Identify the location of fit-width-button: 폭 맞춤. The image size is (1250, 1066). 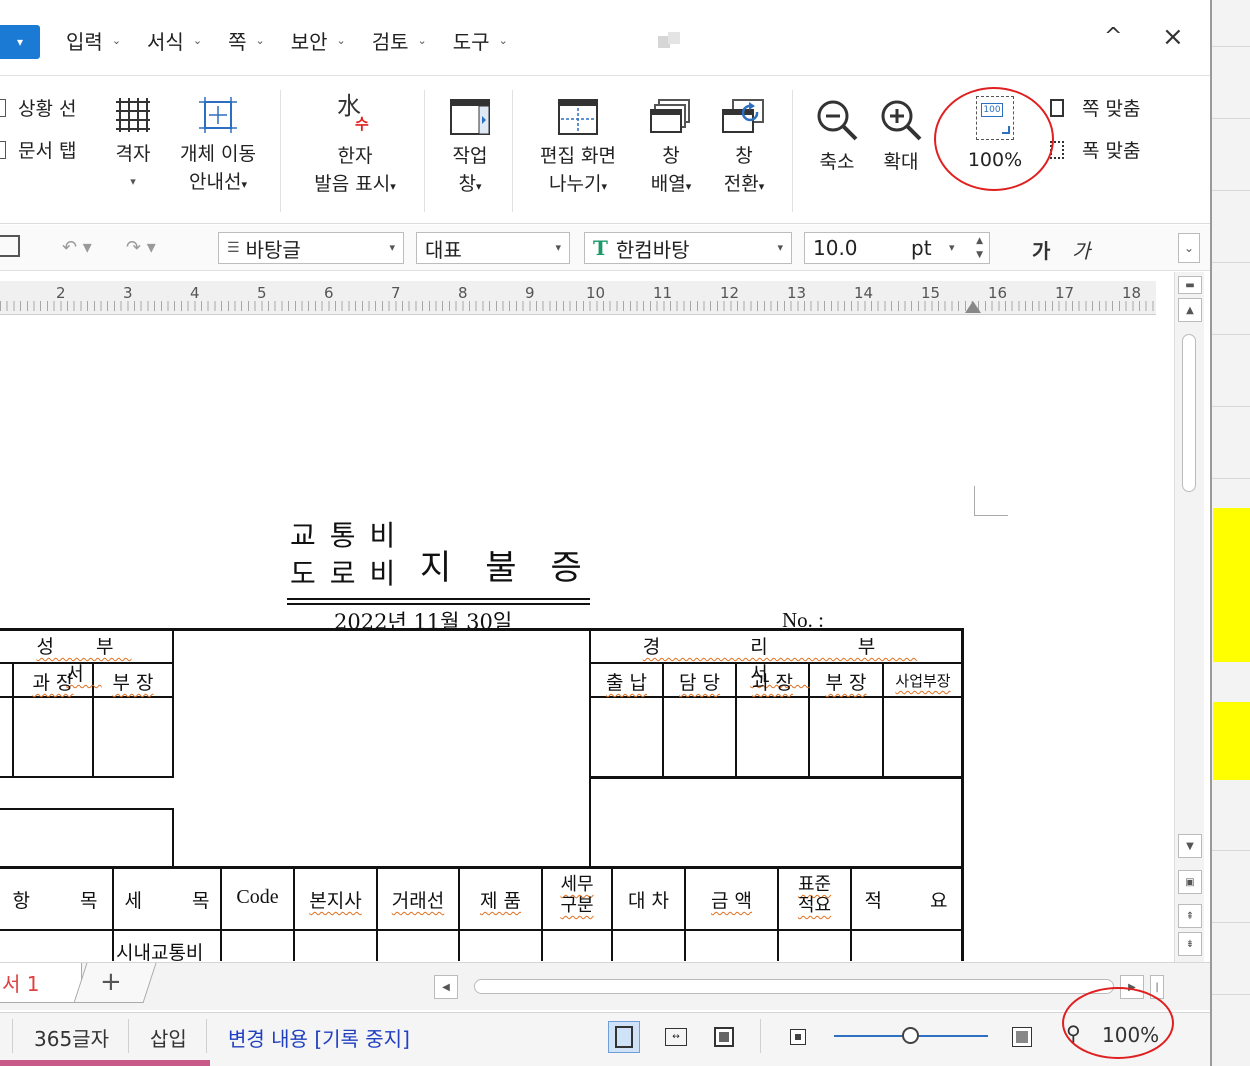
(1095, 149).